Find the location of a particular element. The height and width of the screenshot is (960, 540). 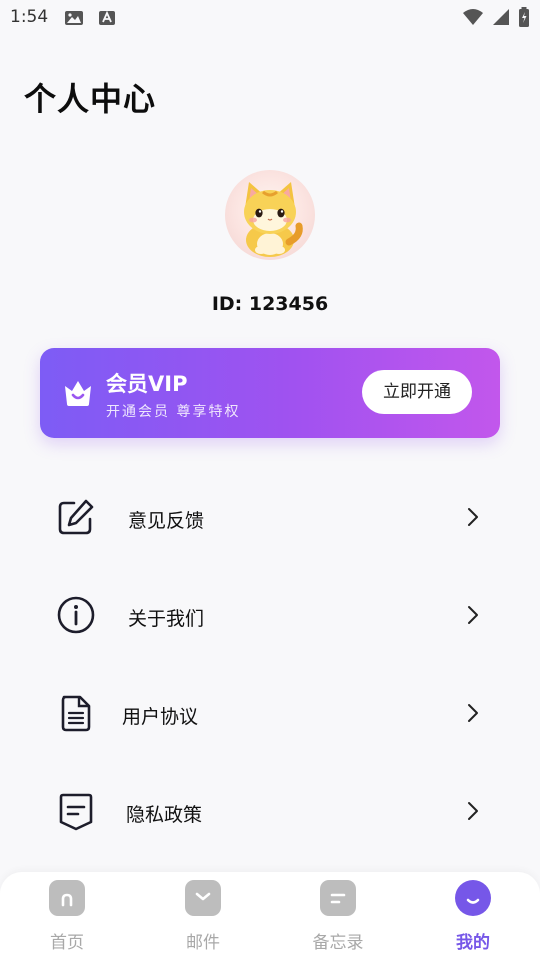

policy-icon is located at coordinates (76, 811).